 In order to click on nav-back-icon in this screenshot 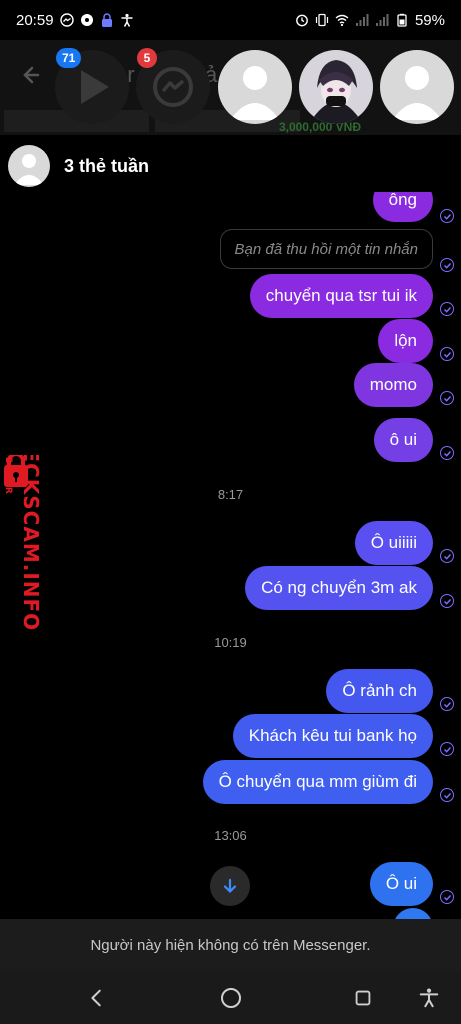, I will do `click(97, 998)`.